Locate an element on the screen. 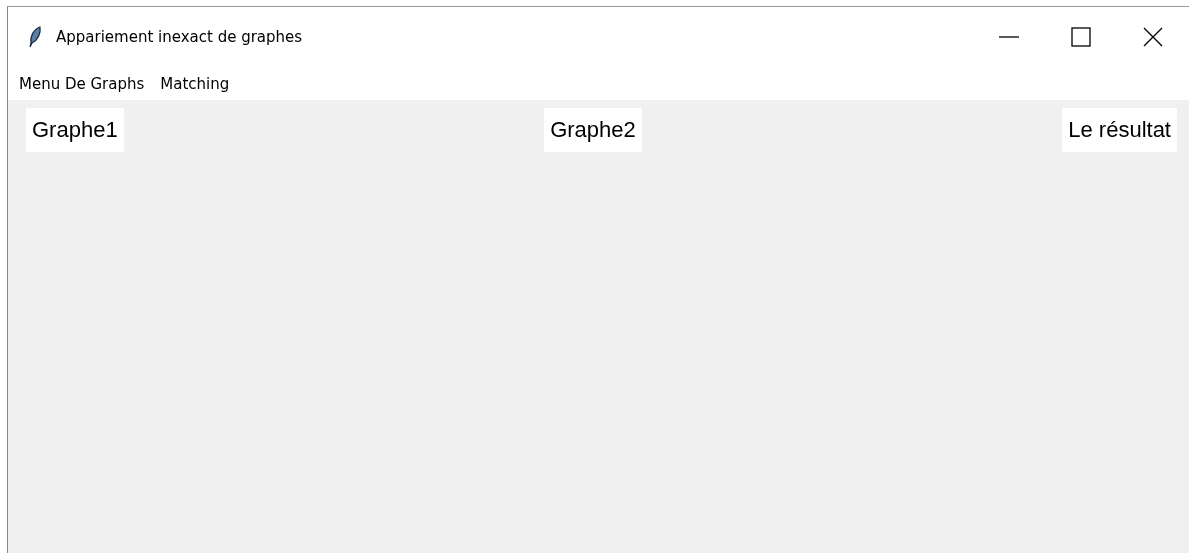 Image resolution: width=1189 pixels, height=553 pixels. window-title: Appariement inexact de graphes is located at coordinates (180, 37).